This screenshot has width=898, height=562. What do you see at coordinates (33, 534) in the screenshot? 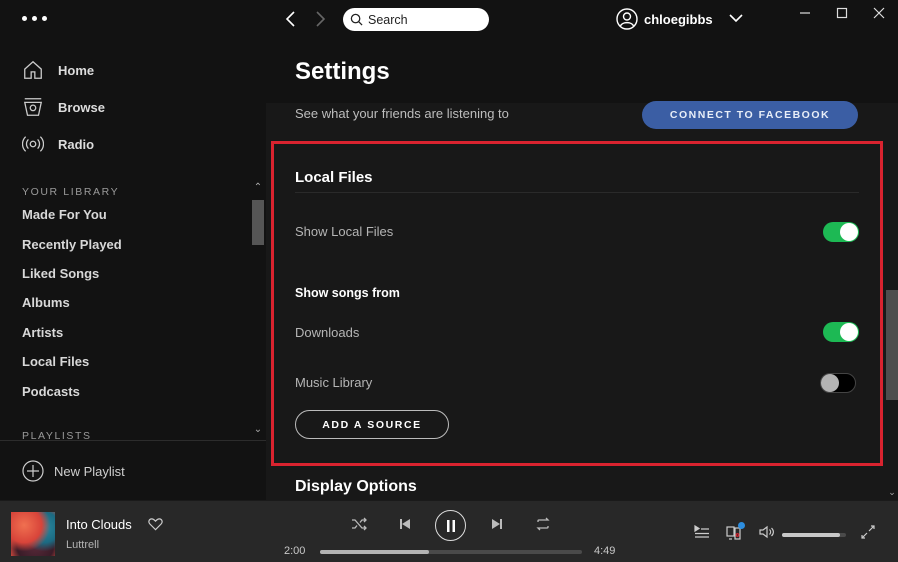
I see `album-cover` at bounding box center [33, 534].